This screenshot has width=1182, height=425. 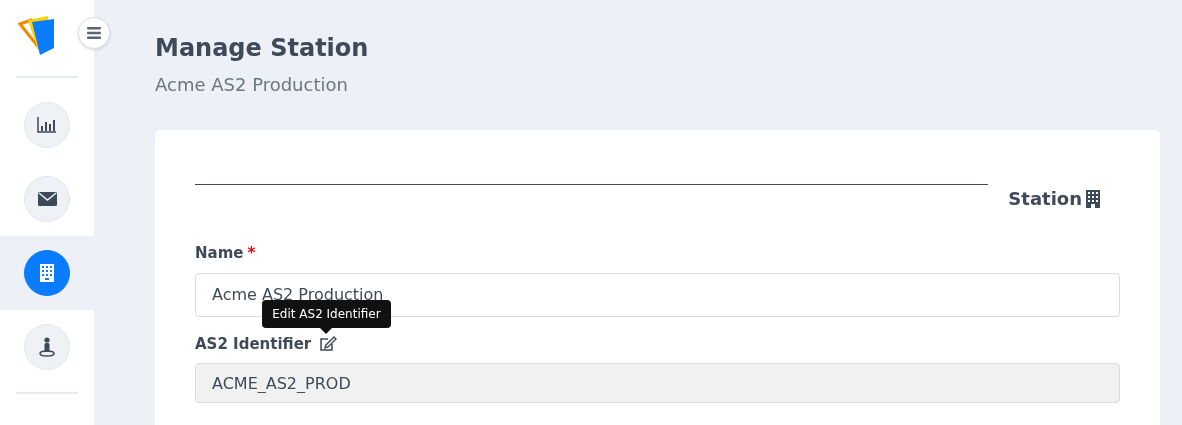 What do you see at coordinates (219, 253) in the screenshot?
I see `field-label: Name` at bounding box center [219, 253].